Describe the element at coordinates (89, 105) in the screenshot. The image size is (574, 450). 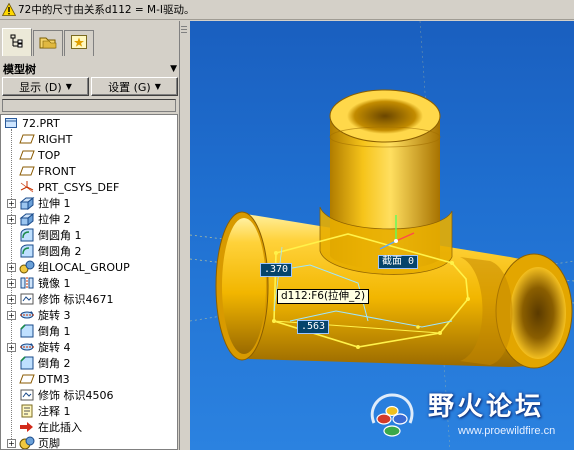
I see `tree-filter-bar` at that location.